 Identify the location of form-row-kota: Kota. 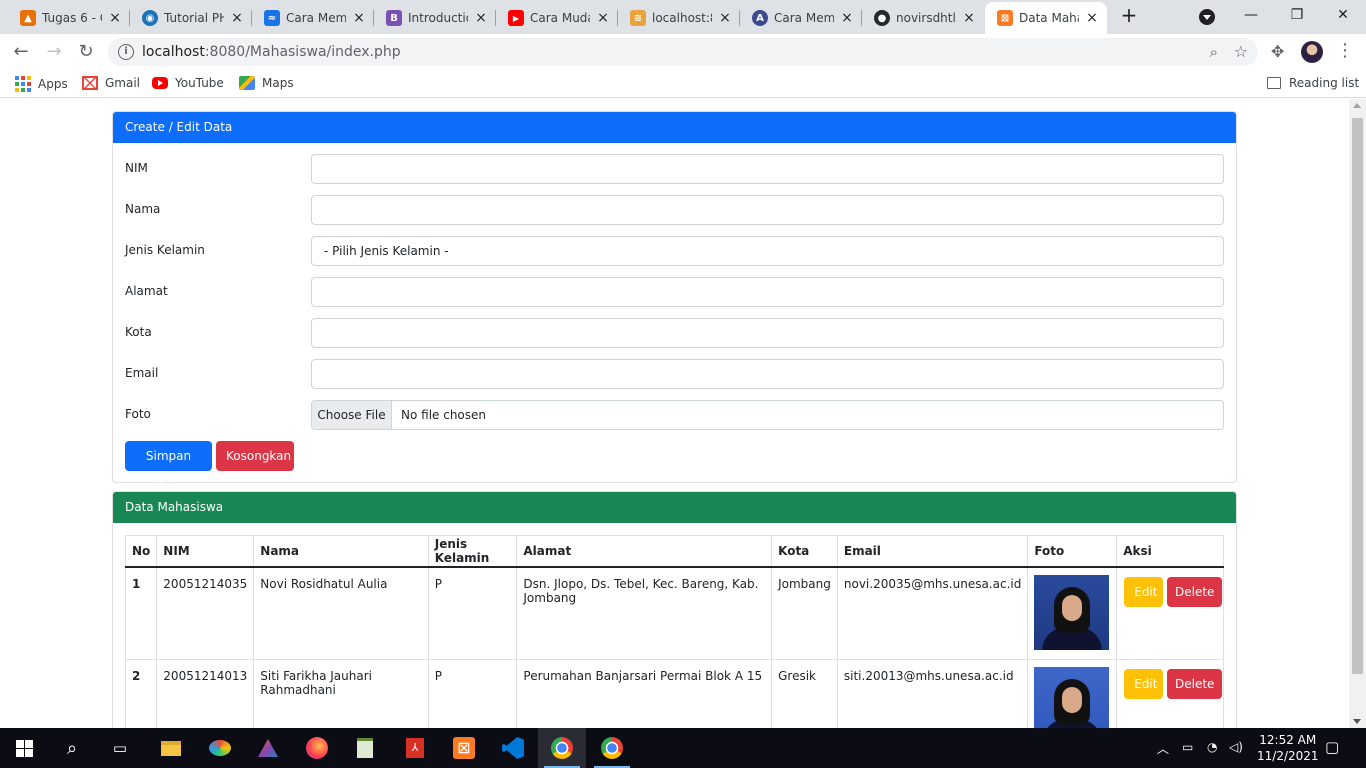
(674, 333).